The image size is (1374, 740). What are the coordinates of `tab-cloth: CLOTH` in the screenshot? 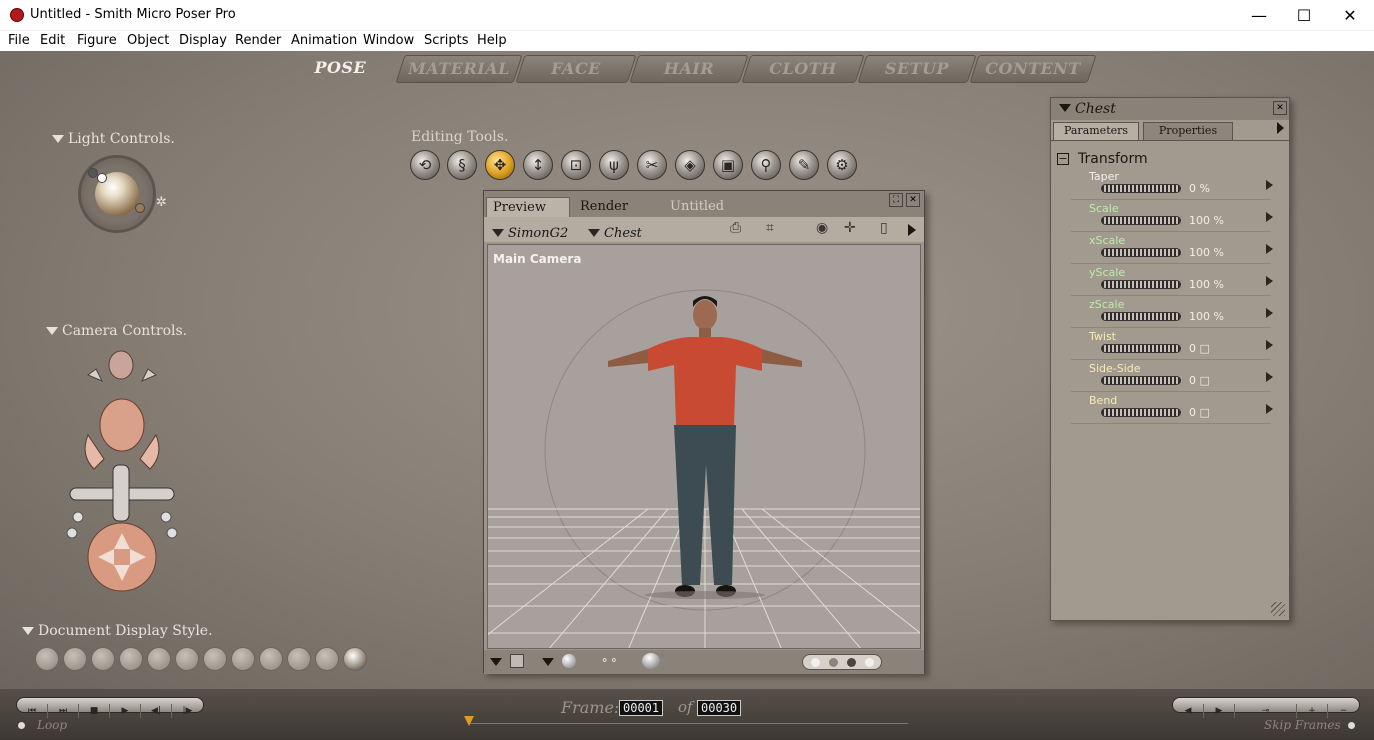 It's located at (803, 69).